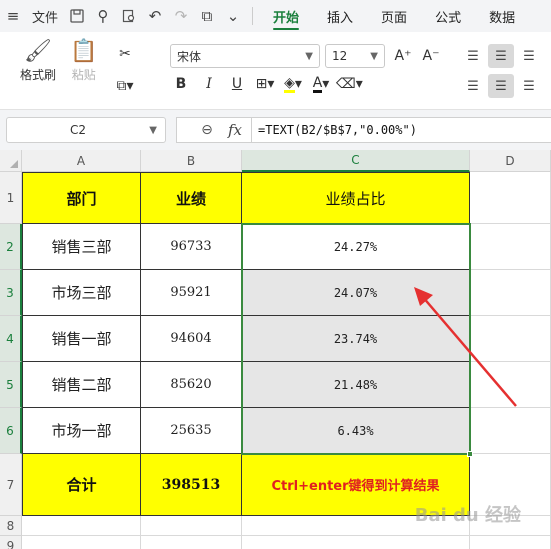  Describe the element at coordinates (501, 56) in the screenshot. I see `align-middle-icon: ☰` at that location.